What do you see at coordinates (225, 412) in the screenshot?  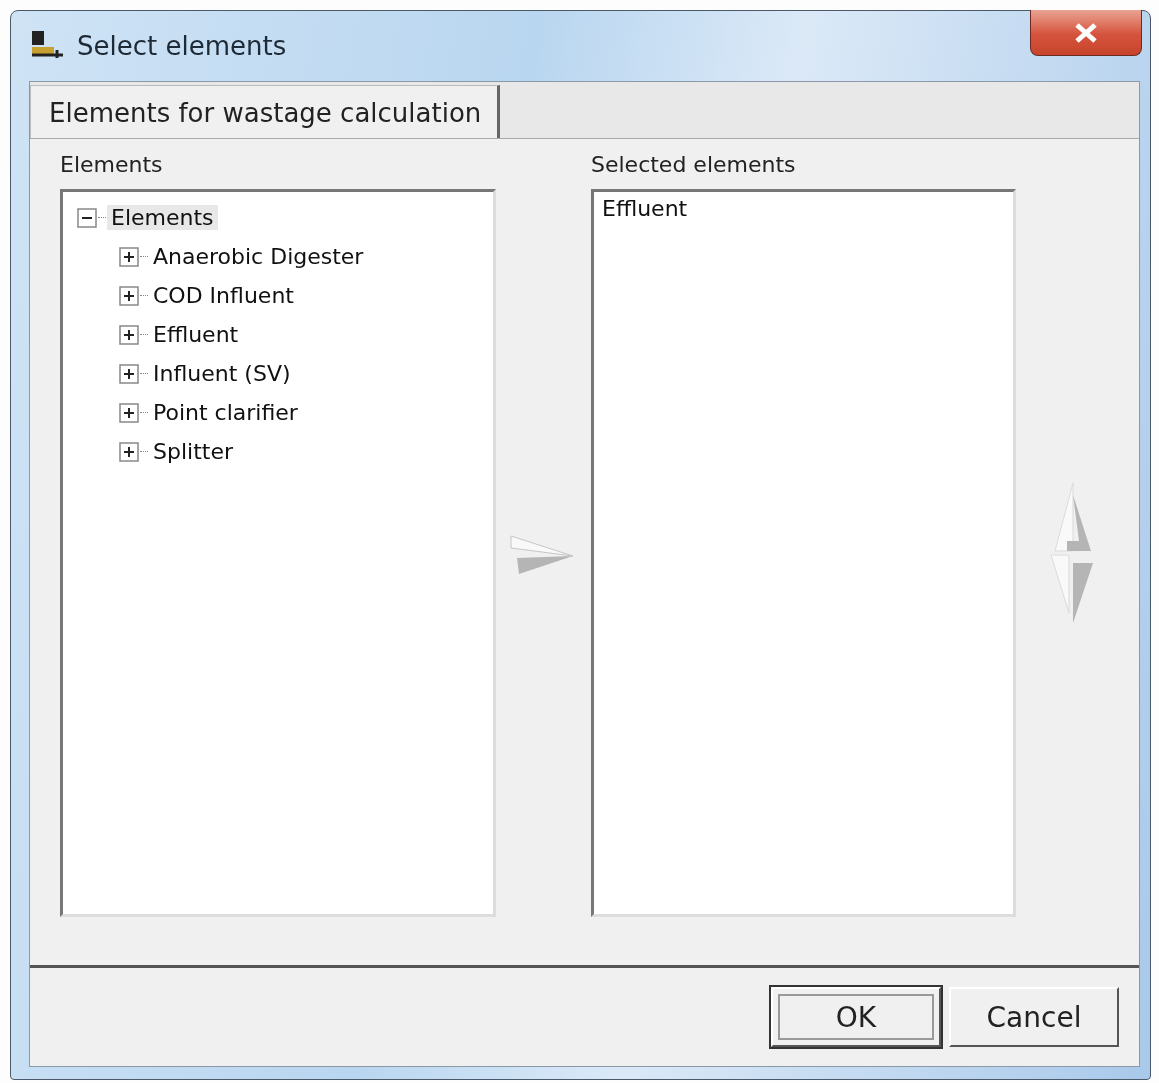 I see `tree-item: Point clarifier` at bounding box center [225, 412].